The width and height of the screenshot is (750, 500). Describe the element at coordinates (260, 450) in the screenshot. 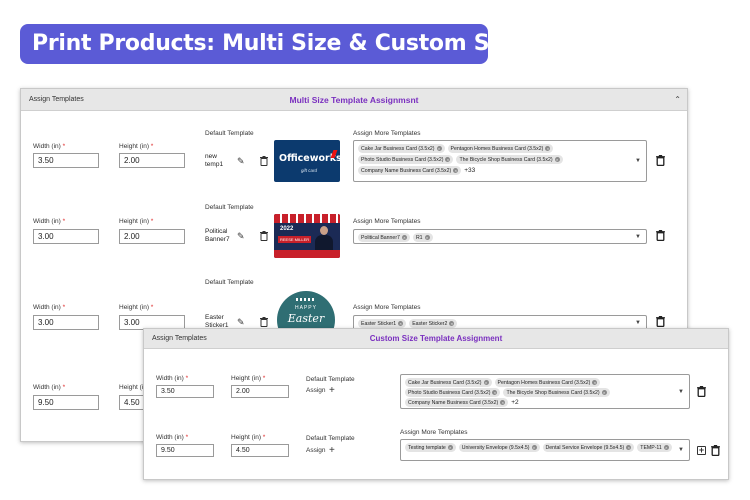

I see `height-input: 4.50` at that location.